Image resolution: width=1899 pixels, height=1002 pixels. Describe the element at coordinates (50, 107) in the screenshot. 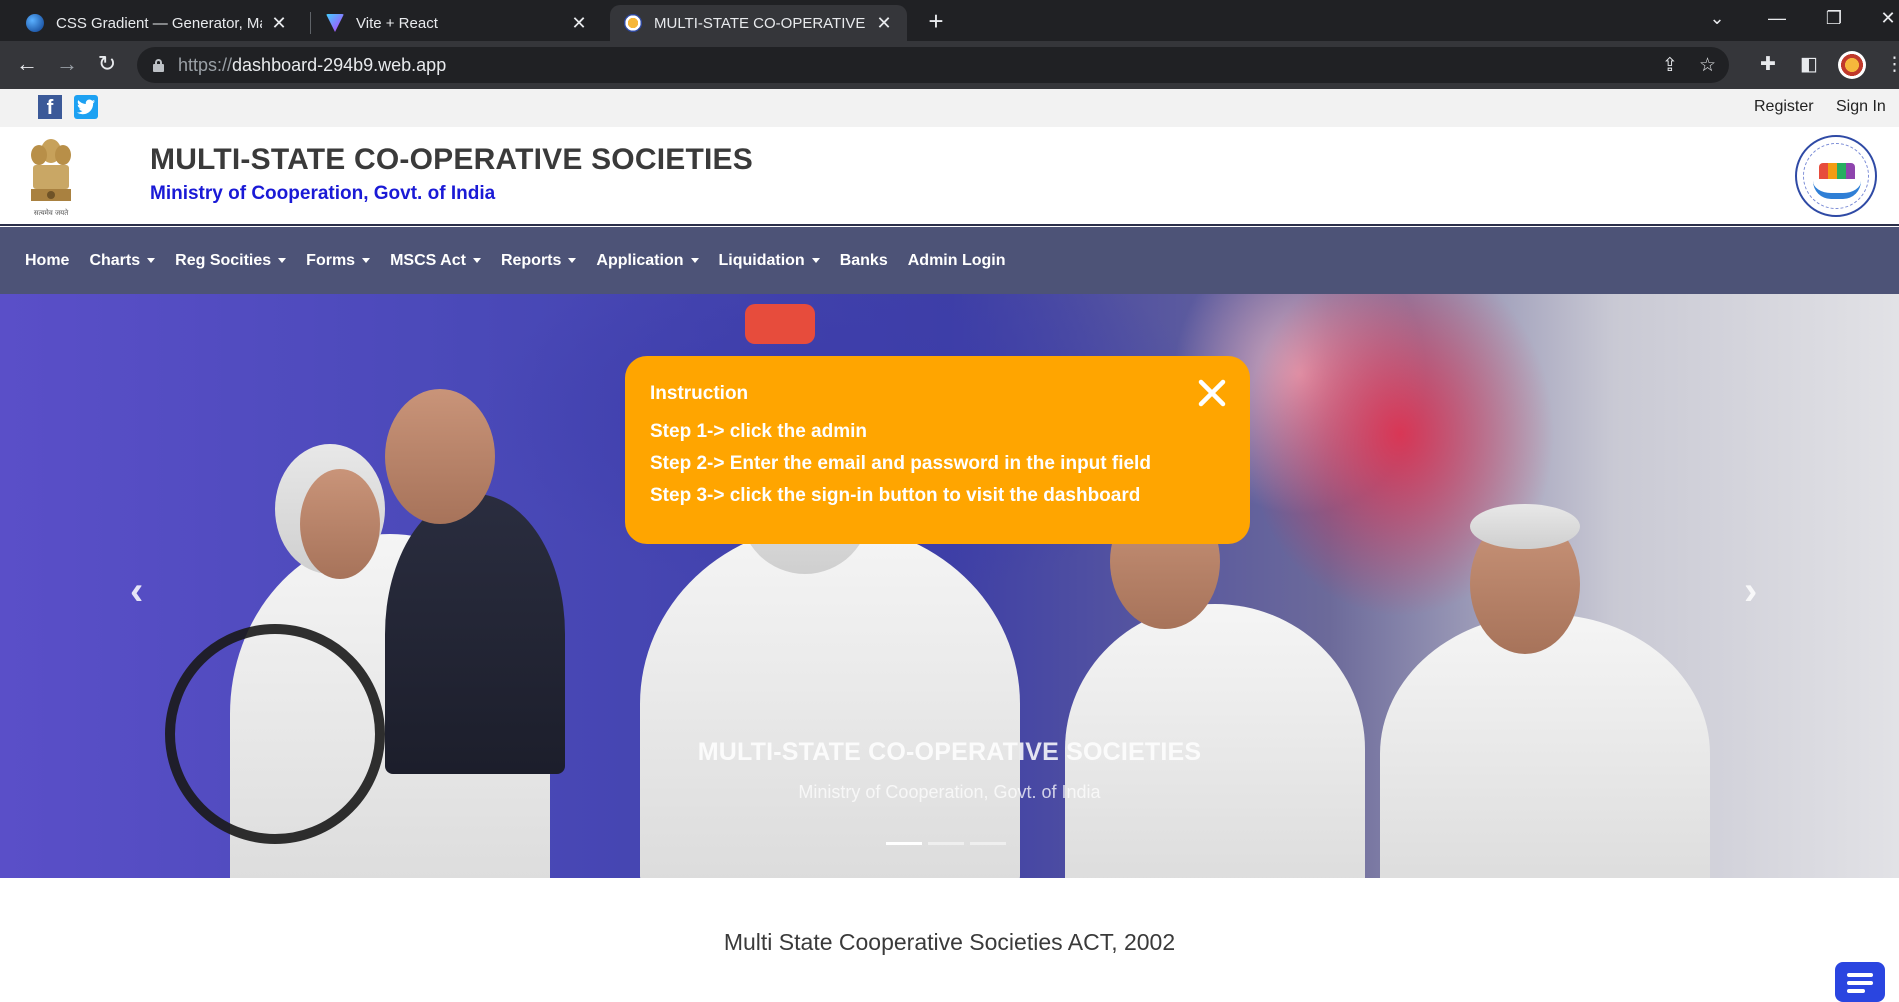

I see `facebook-icon: f` at that location.